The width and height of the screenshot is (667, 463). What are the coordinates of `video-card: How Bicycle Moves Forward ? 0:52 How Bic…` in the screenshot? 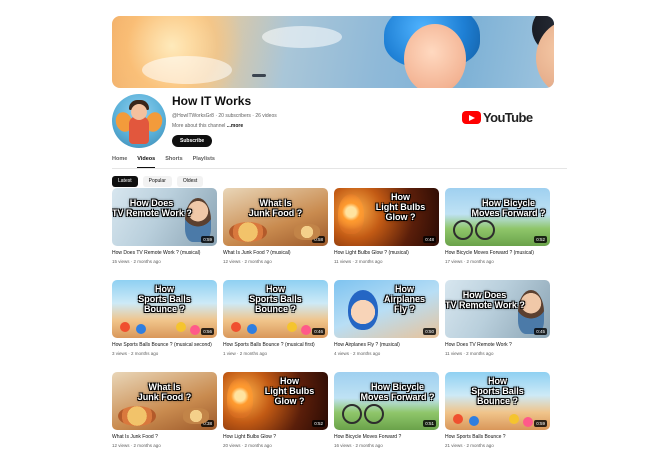 It's located at (497, 234).